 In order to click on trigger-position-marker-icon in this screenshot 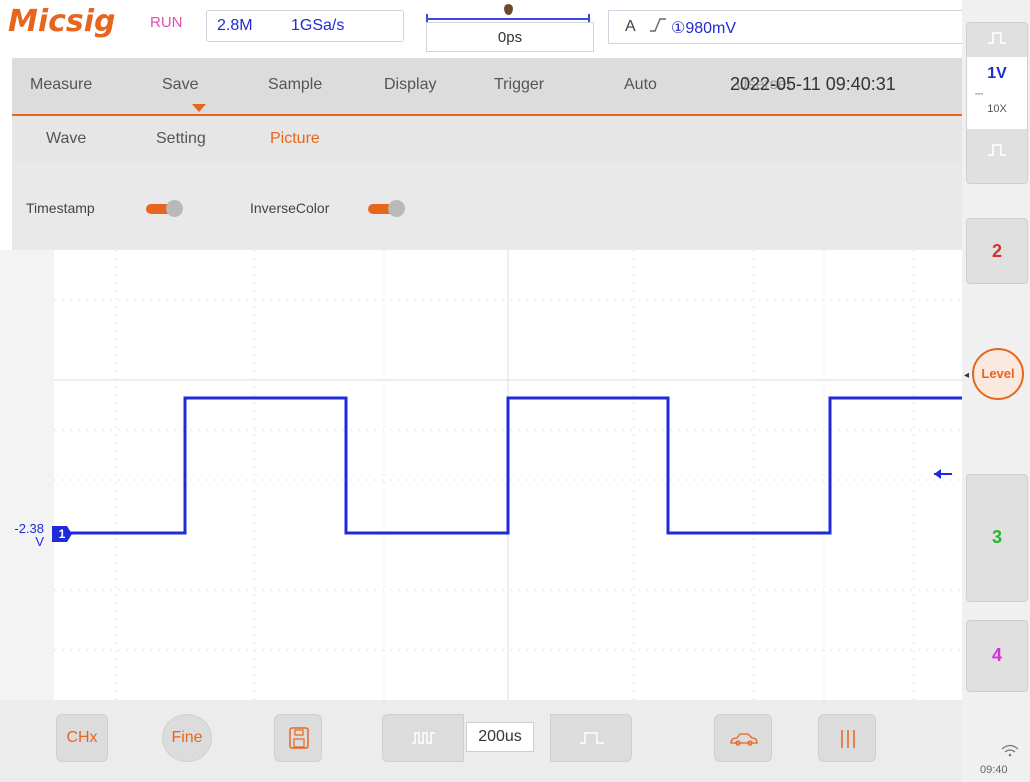, I will do `click(508, 9)`.